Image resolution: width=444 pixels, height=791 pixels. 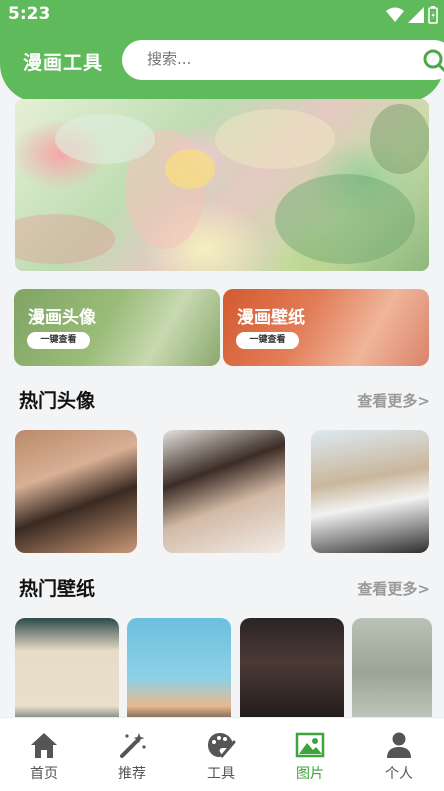 I want to click on app-title: 漫画工具, so click(x=63, y=63).